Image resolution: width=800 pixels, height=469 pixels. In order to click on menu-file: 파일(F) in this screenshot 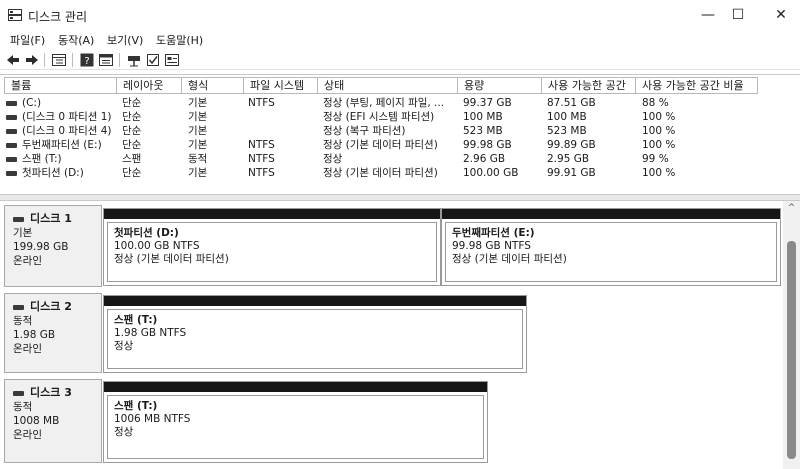, I will do `click(27, 40)`.